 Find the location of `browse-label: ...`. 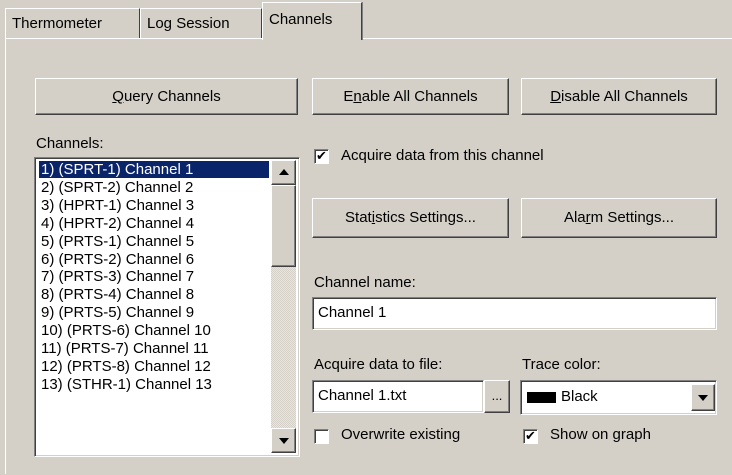

browse-label: ... is located at coordinates (497, 395).